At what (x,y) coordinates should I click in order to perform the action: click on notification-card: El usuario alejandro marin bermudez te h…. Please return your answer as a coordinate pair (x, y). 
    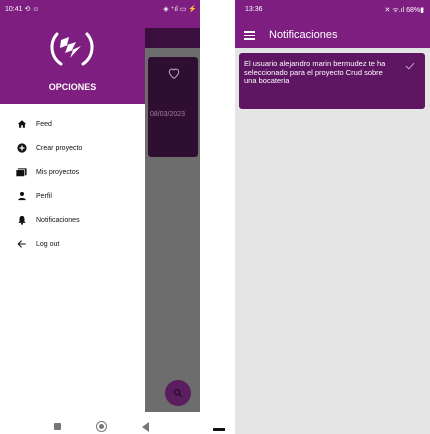
    Looking at the image, I should click on (332, 81).